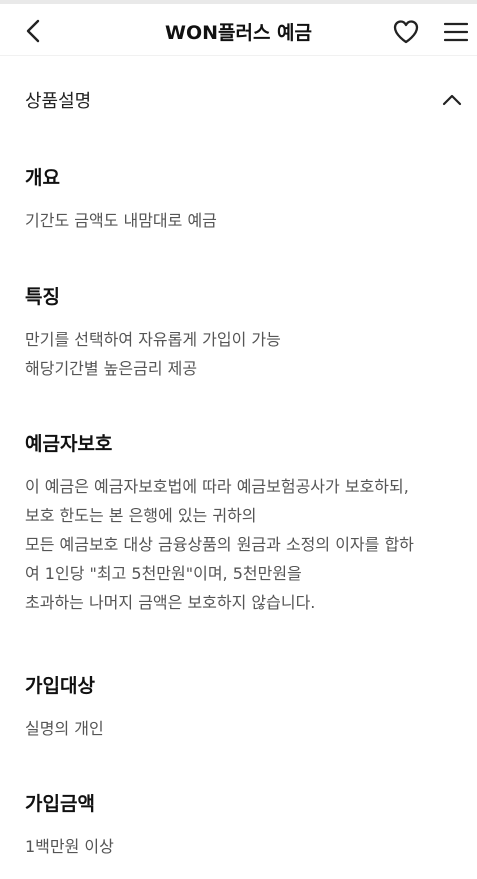  What do you see at coordinates (219, 544) in the screenshot?
I see `deposit-protection-line: 모든 예금보호 대상 금융상품의 원금과 소정의 이자를 합하` at bounding box center [219, 544].